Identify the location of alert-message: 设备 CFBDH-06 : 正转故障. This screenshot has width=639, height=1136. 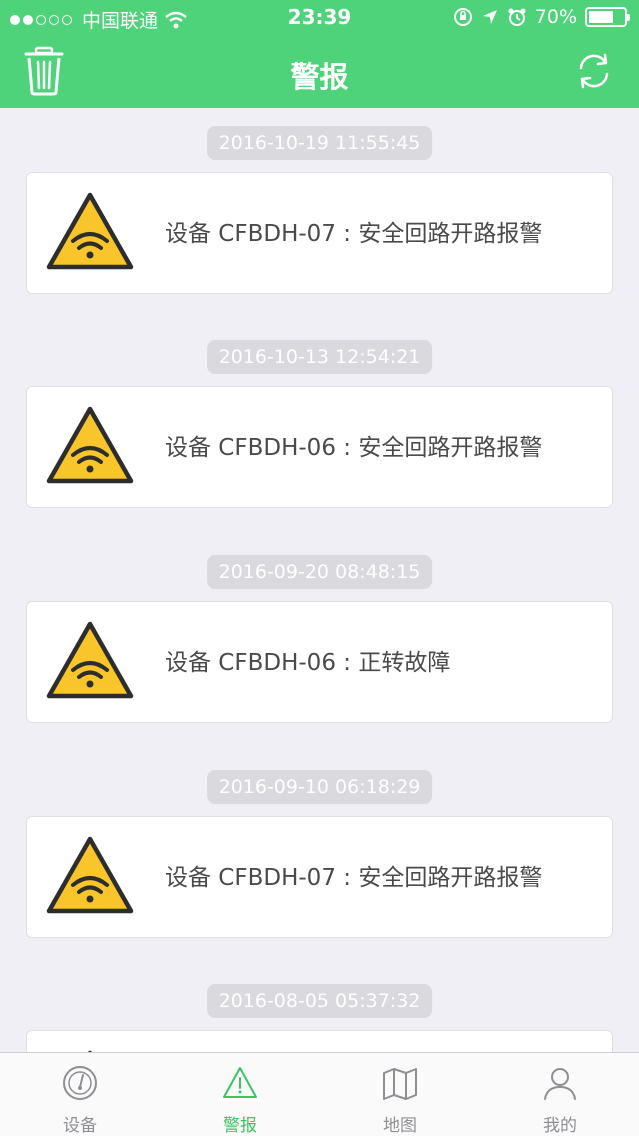
(308, 663).